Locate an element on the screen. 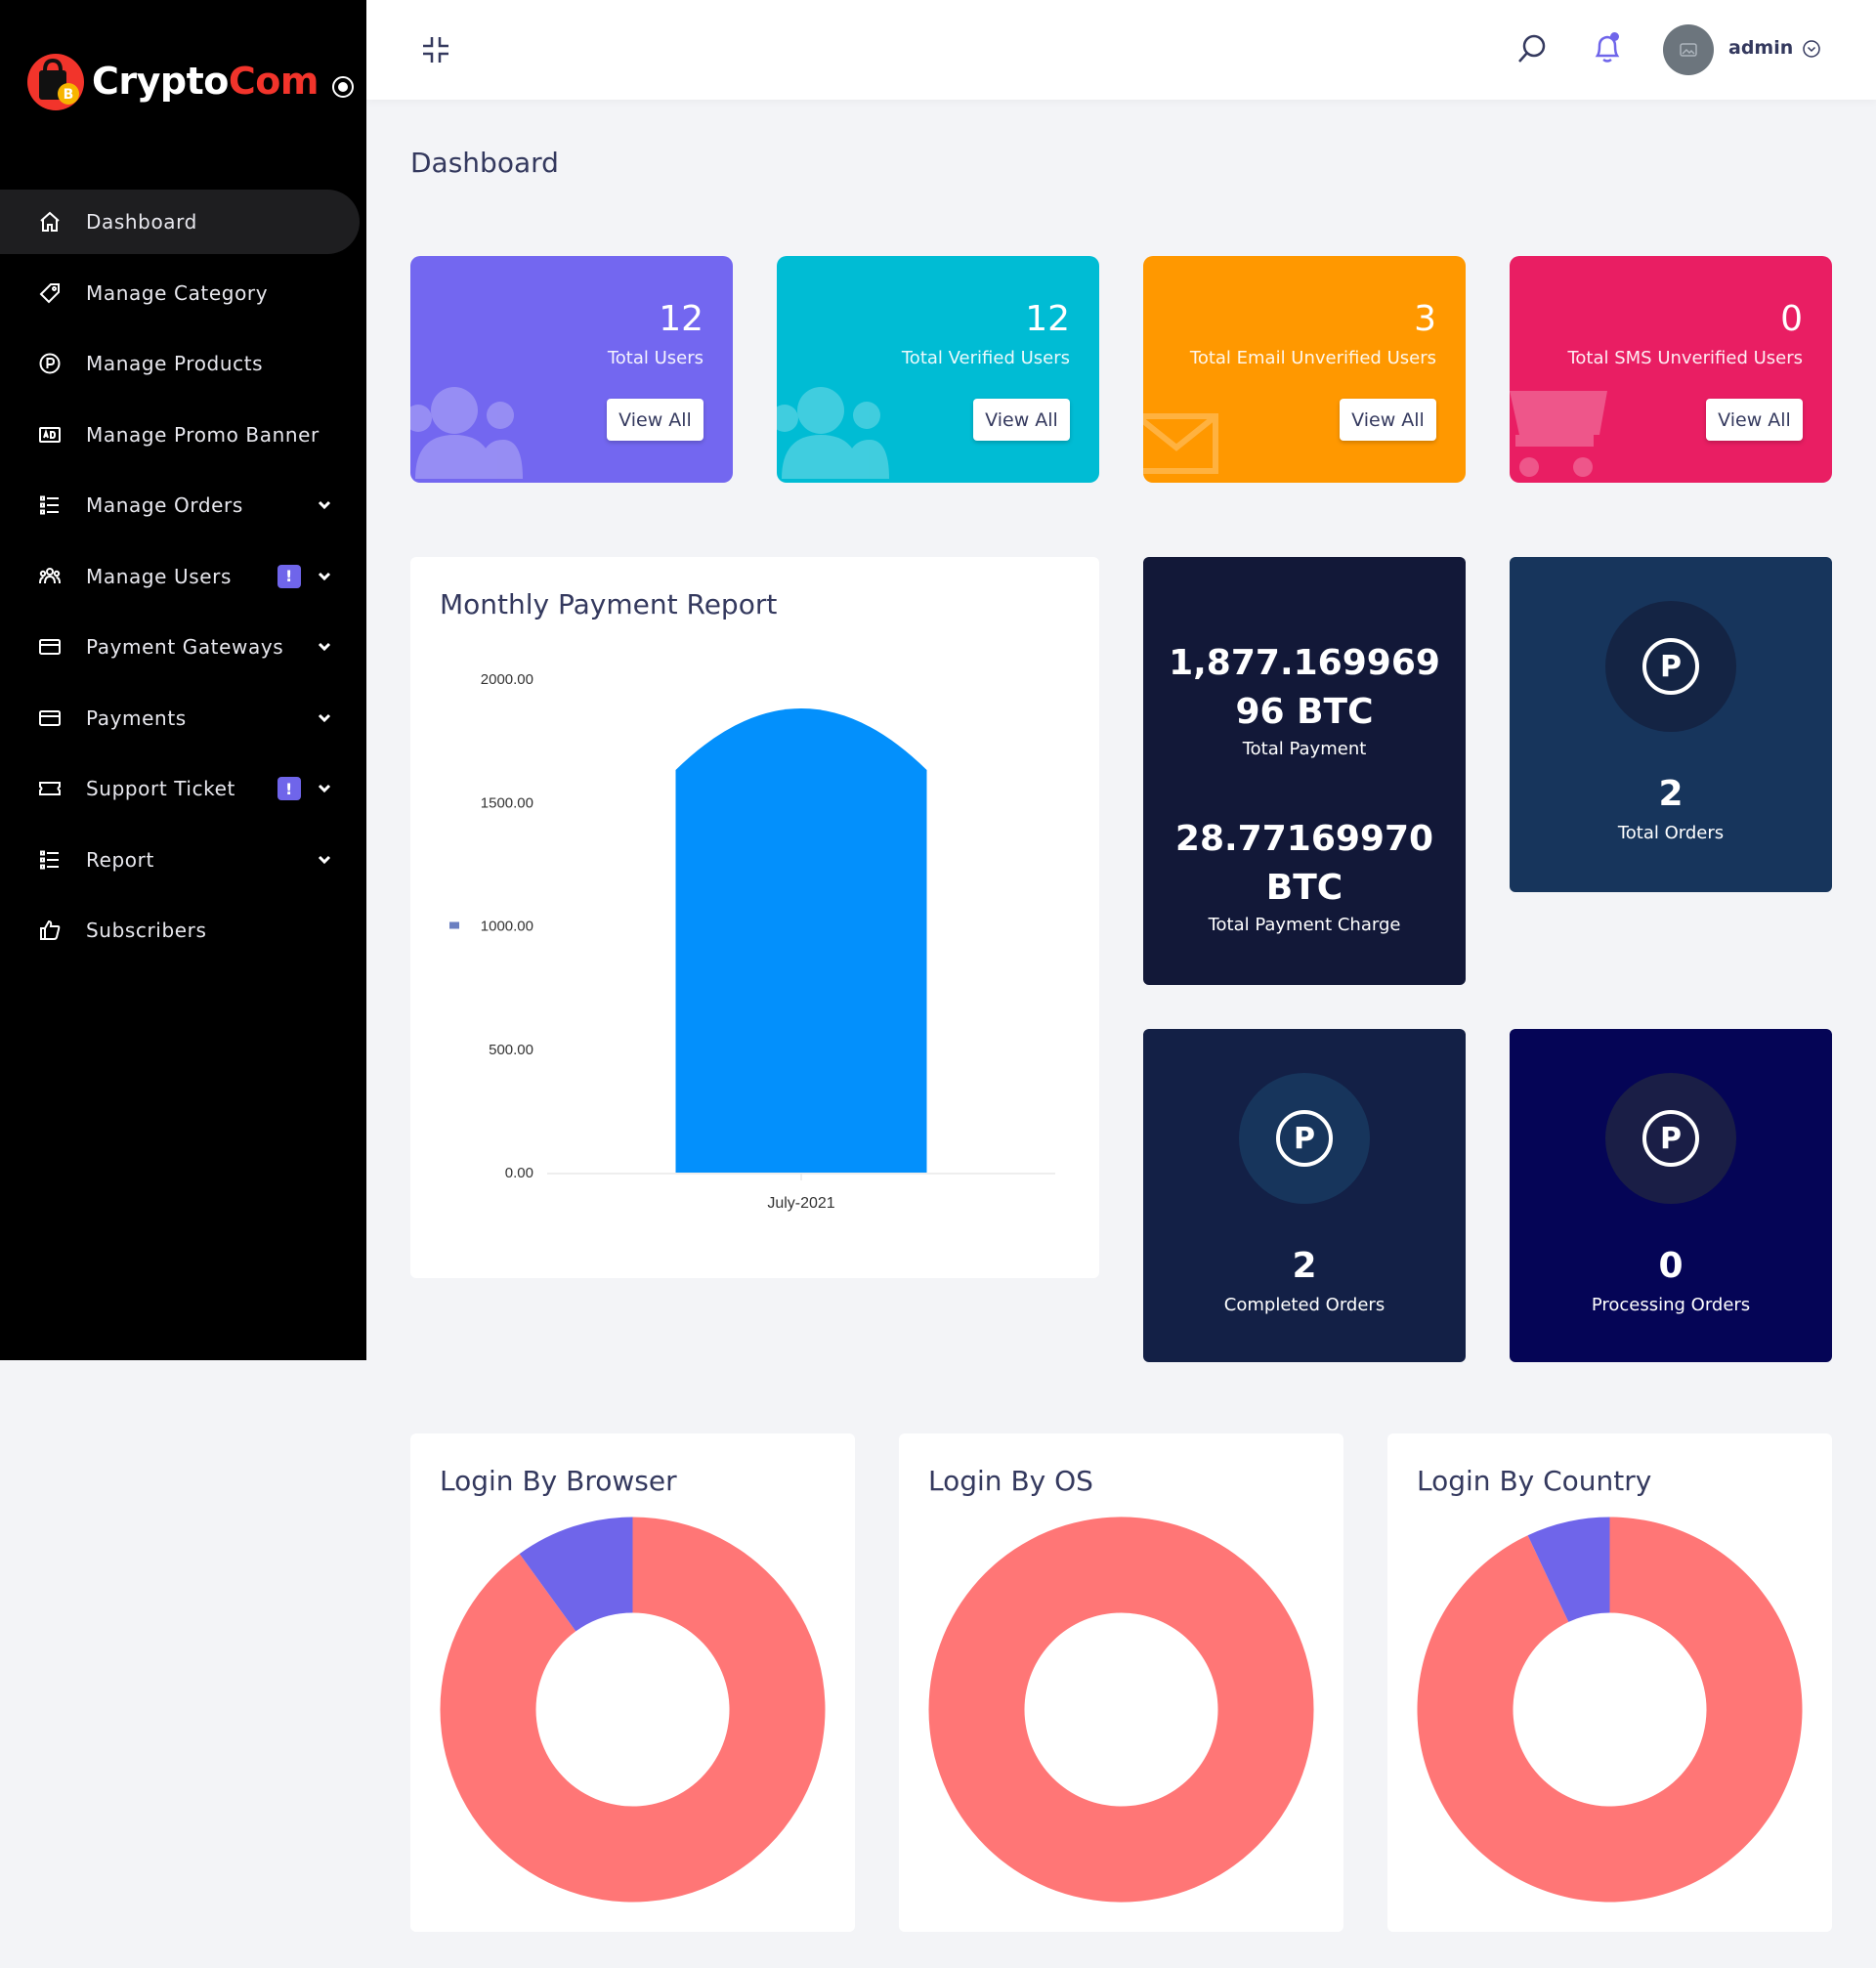 This screenshot has width=1876, height=1968. processing-orders-card: P 0 Processing Orders is located at coordinates (1671, 1195).